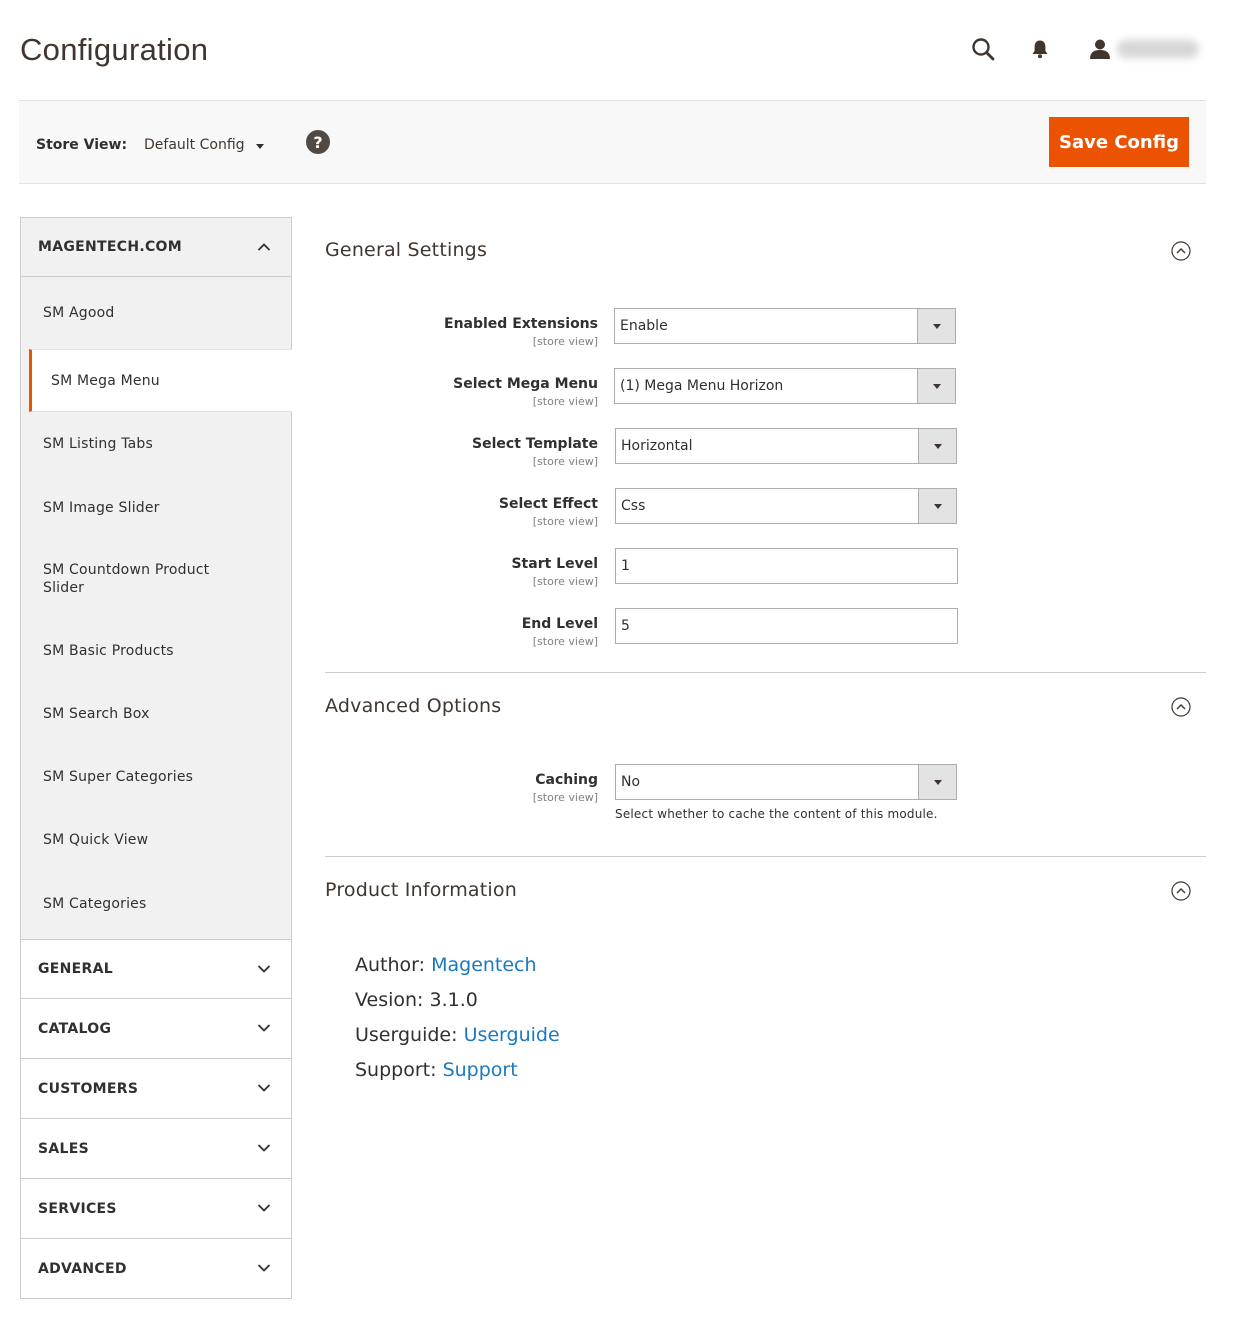 The width and height of the screenshot is (1239, 1327). Describe the element at coordinates (483, 965) in the screenshot. I see `author-link: Magentech` at that location.